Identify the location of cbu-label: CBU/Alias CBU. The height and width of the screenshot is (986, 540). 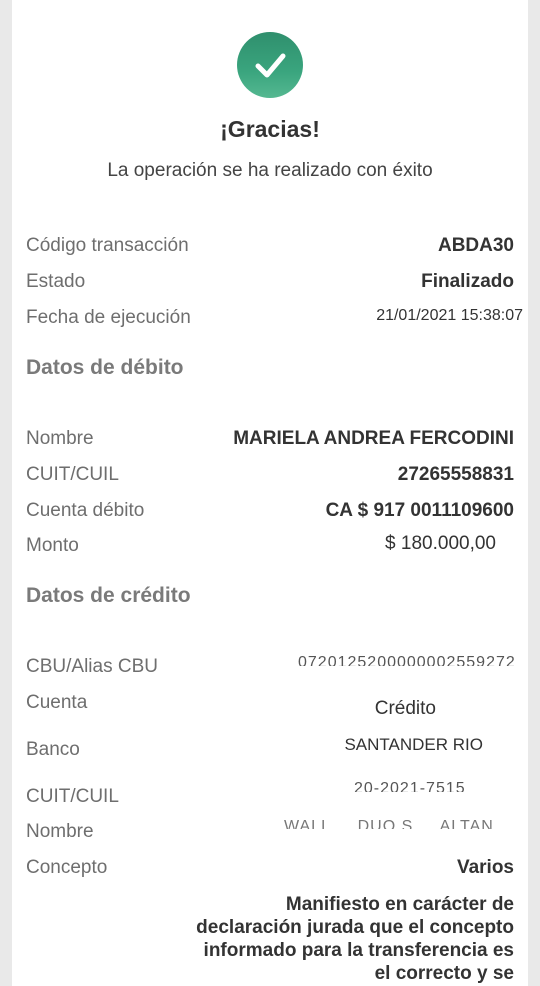
(92, 666).